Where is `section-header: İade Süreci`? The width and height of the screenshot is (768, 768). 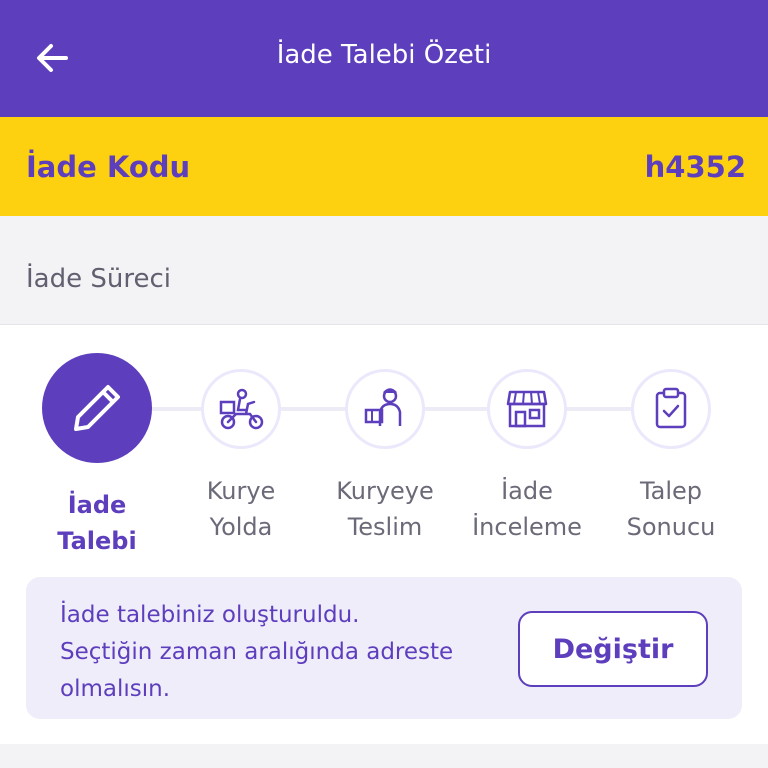
section-header: İade Süreci is located at coordinates (384, 270).